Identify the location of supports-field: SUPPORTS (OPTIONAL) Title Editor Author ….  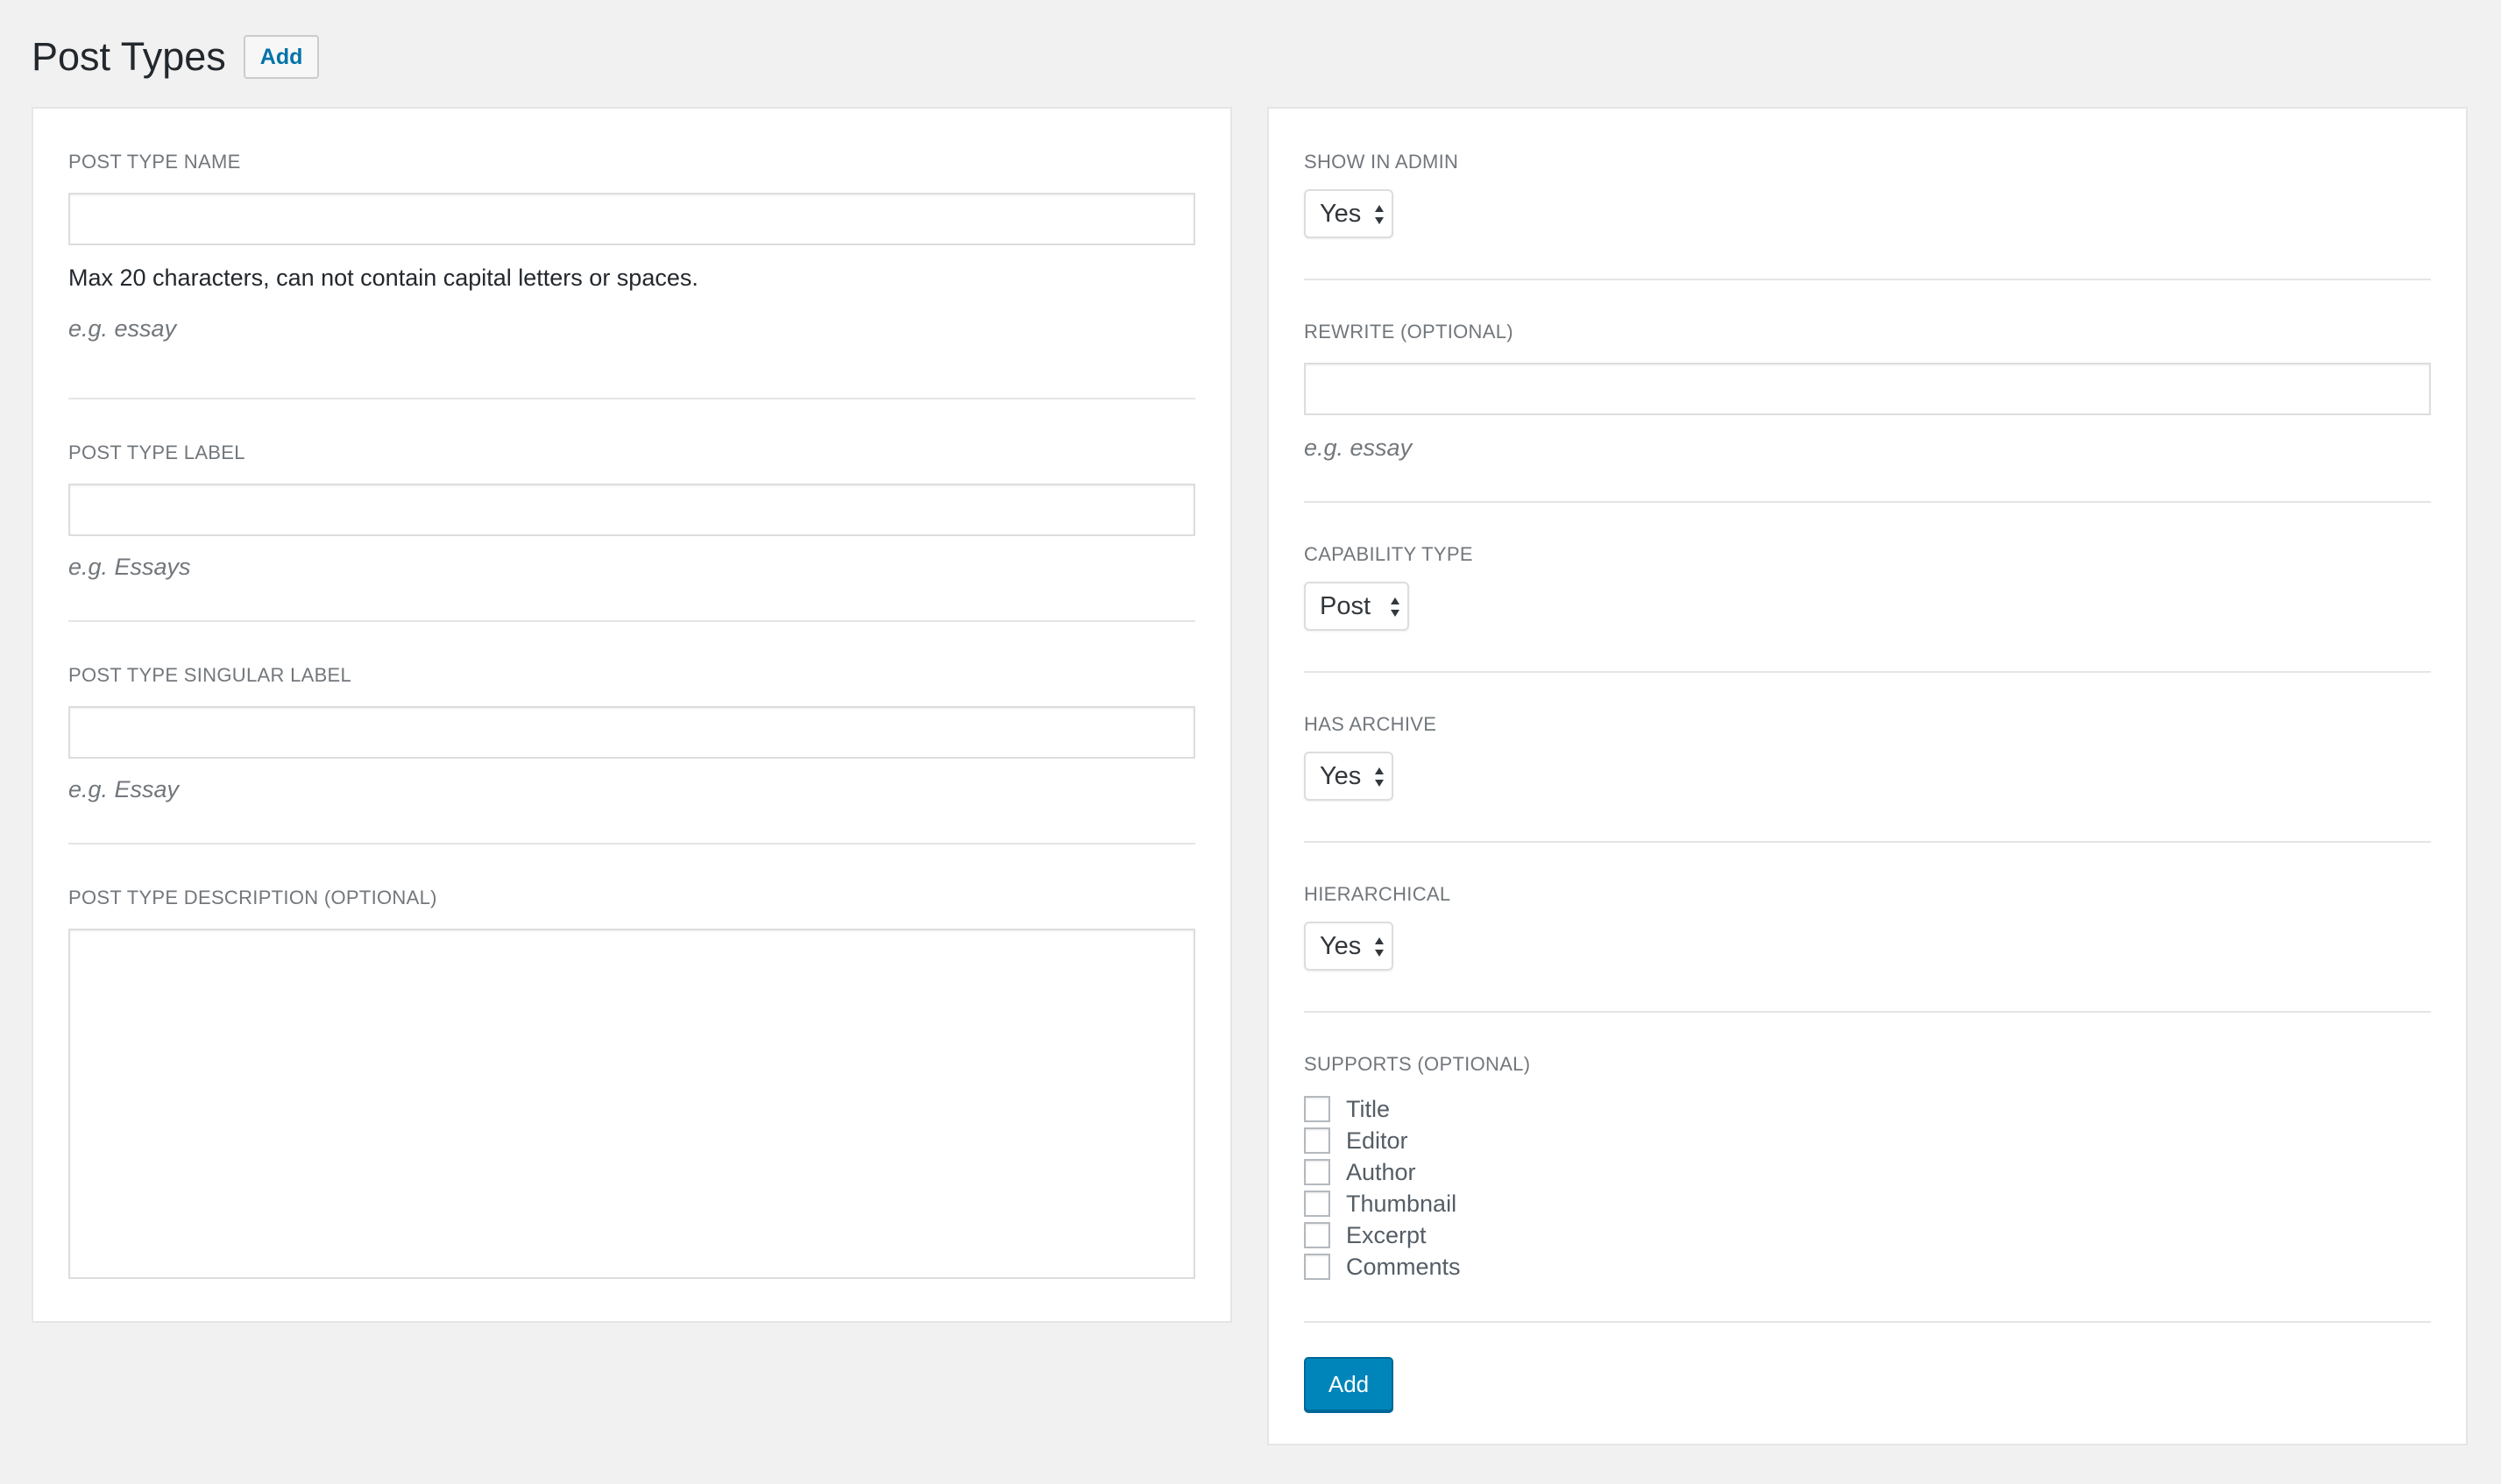
(1867, 1166).